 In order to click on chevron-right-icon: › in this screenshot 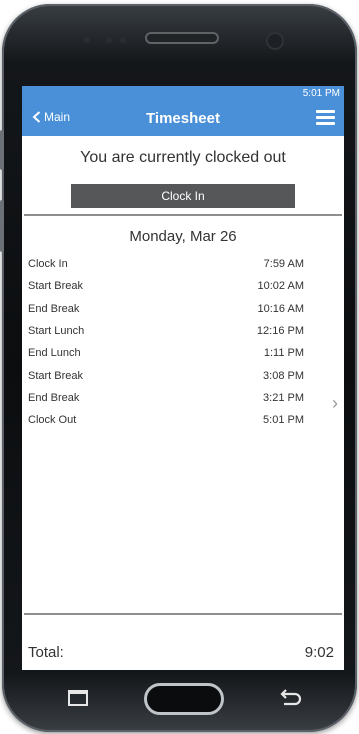, I will do `click(335, 403)`.